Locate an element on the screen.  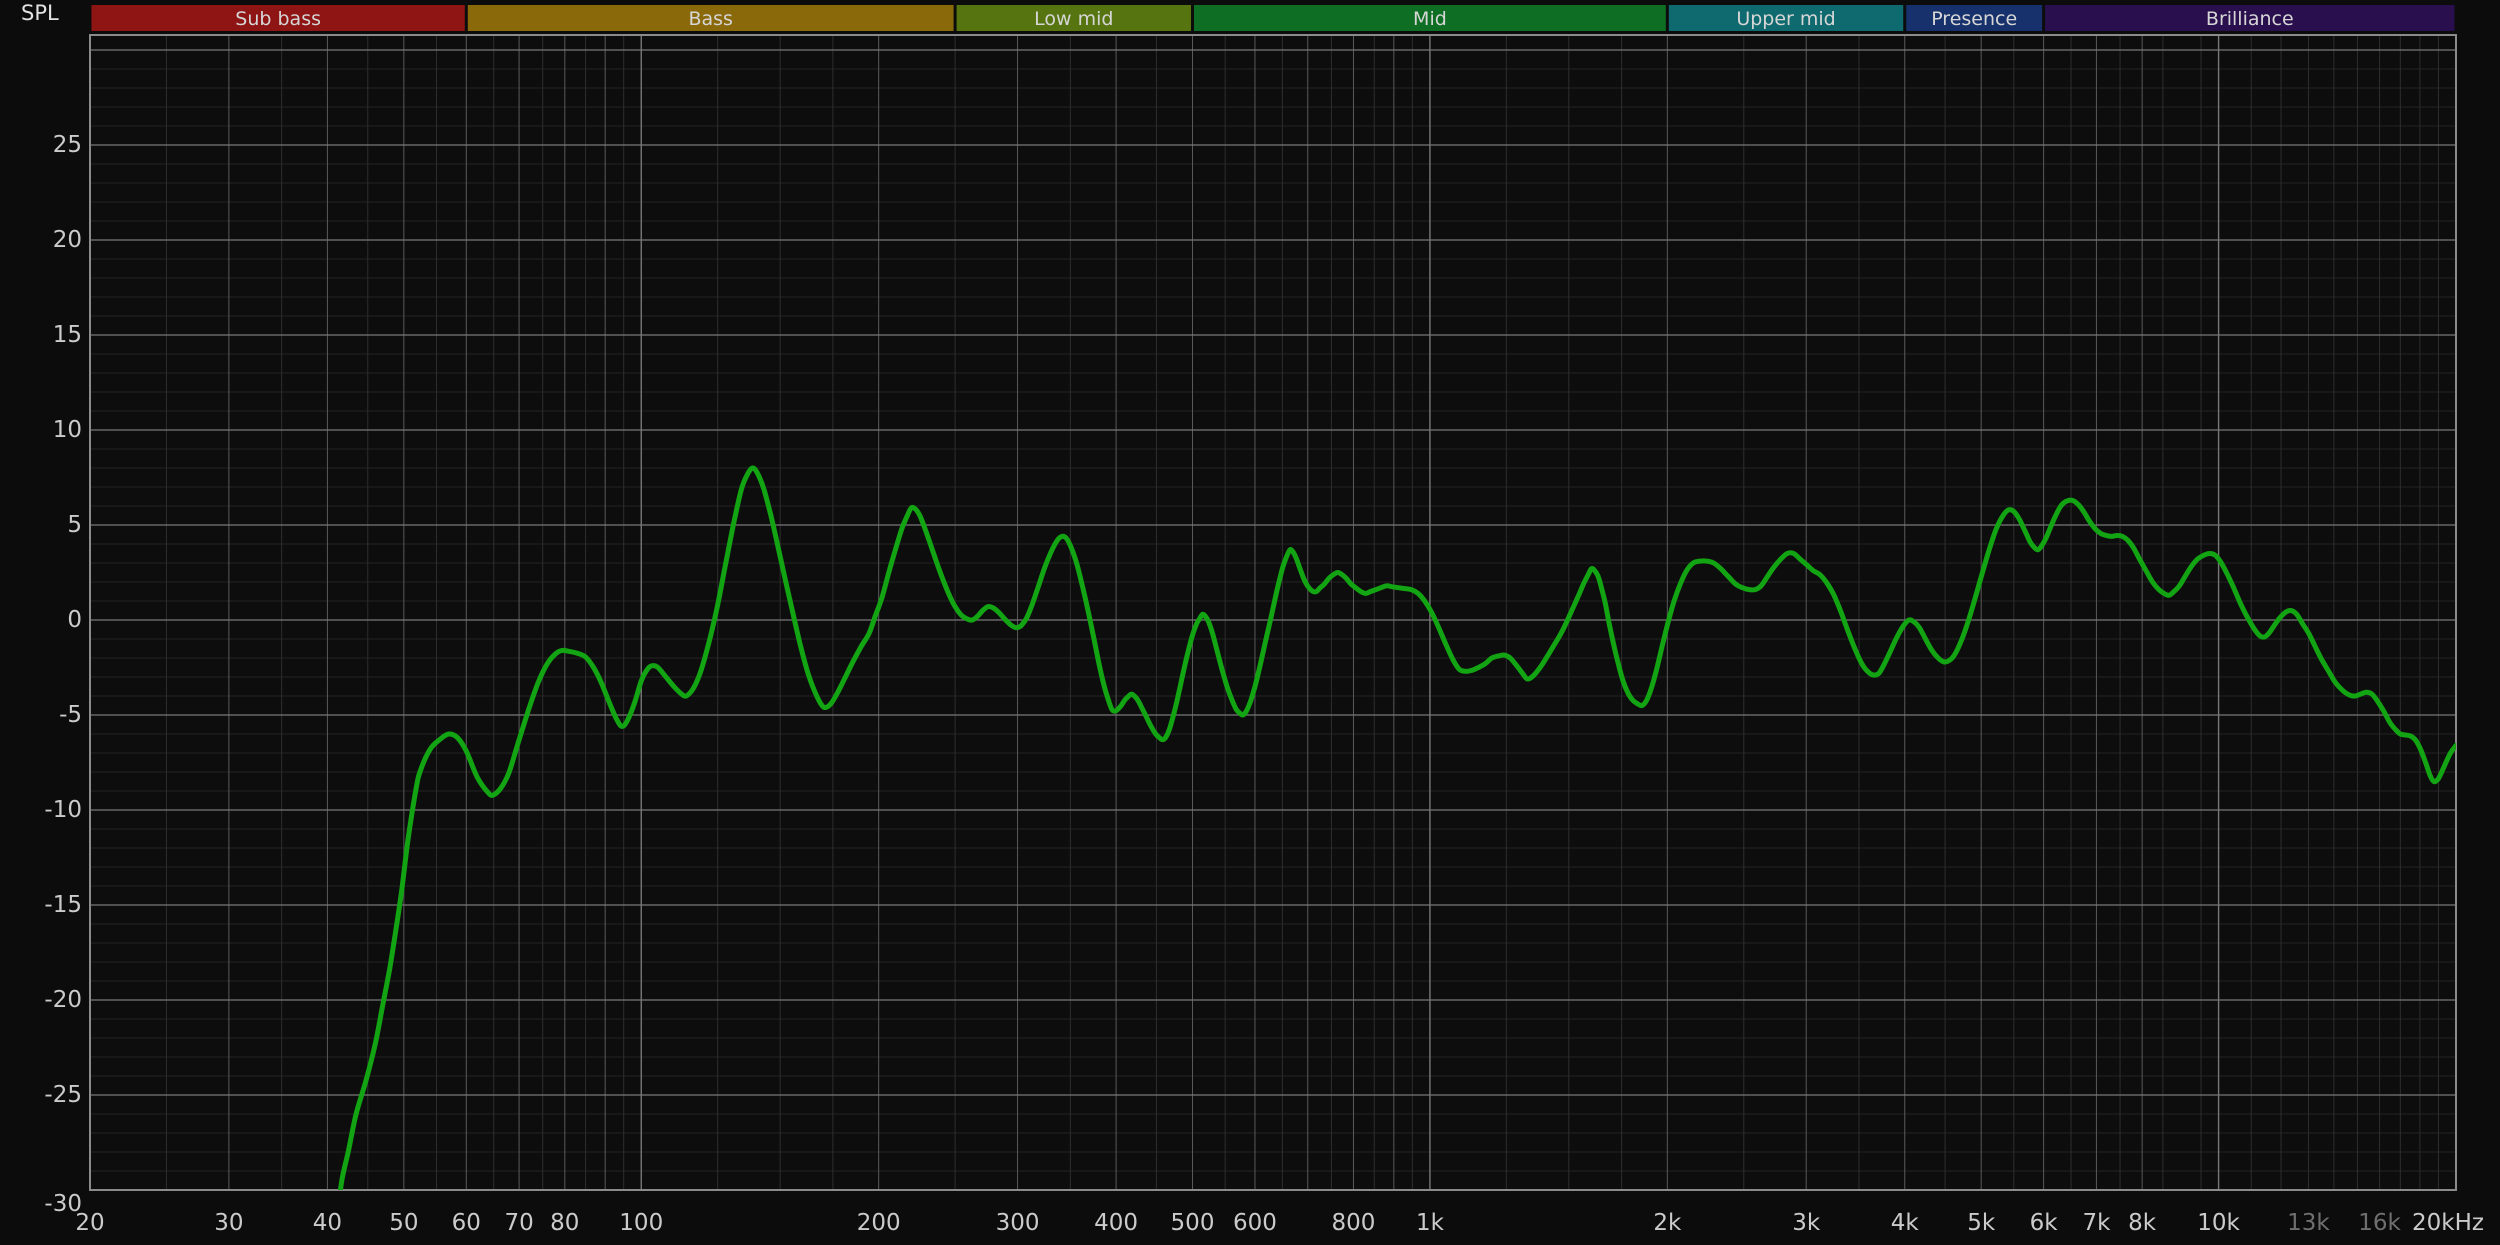
y-tick-label: 0 is located at coordinates (74, 620).